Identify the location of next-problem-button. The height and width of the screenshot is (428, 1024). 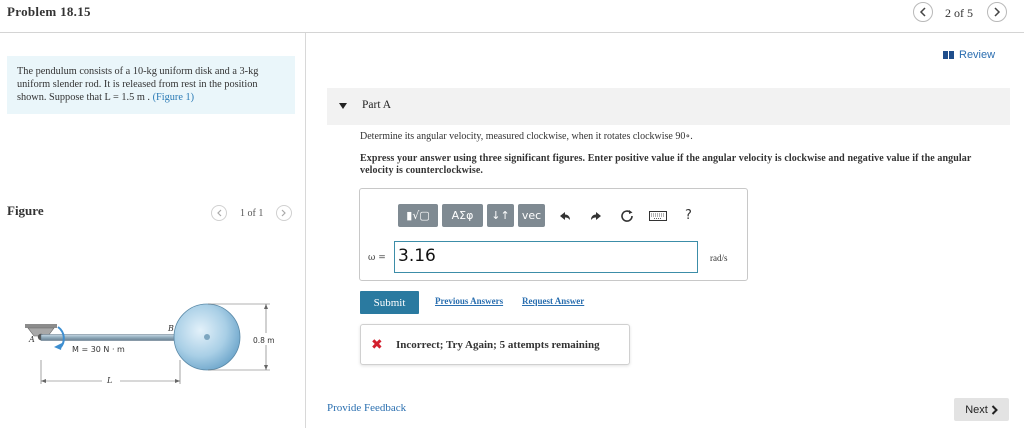
(997, 12).